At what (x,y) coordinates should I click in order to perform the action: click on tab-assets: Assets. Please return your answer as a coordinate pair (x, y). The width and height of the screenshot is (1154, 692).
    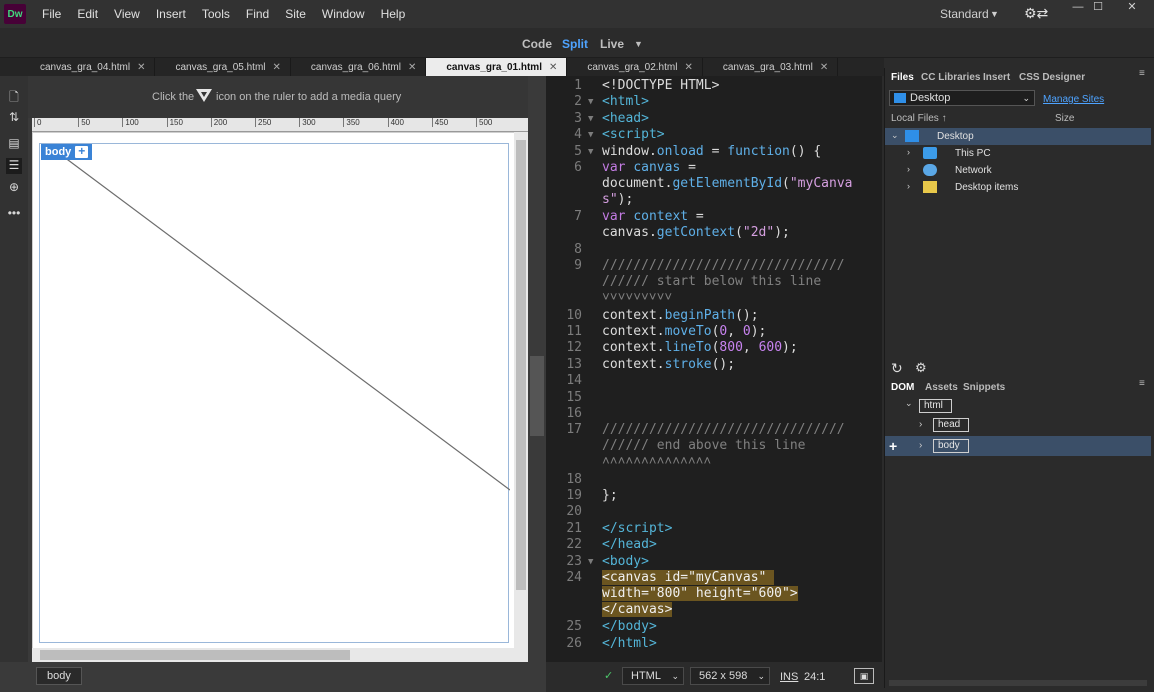
    Looking at the image, I should click on (941, 387).